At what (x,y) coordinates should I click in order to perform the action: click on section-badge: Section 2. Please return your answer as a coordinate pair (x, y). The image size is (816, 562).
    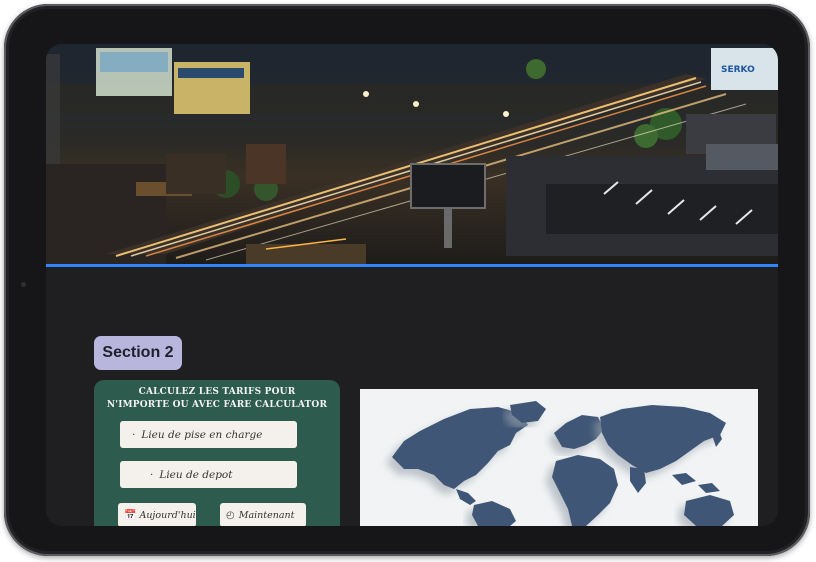
    Looking at the image, I should click on (138, 353).